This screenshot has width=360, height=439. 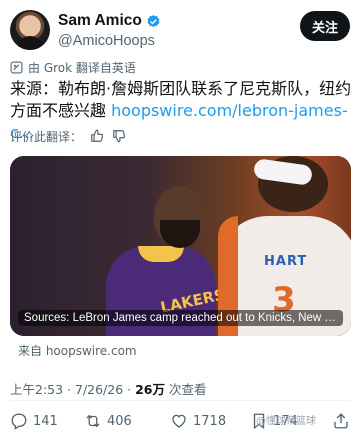 I want to click on translation-note: 由 Grok 翻译自英语, so click(x=73, y=67).